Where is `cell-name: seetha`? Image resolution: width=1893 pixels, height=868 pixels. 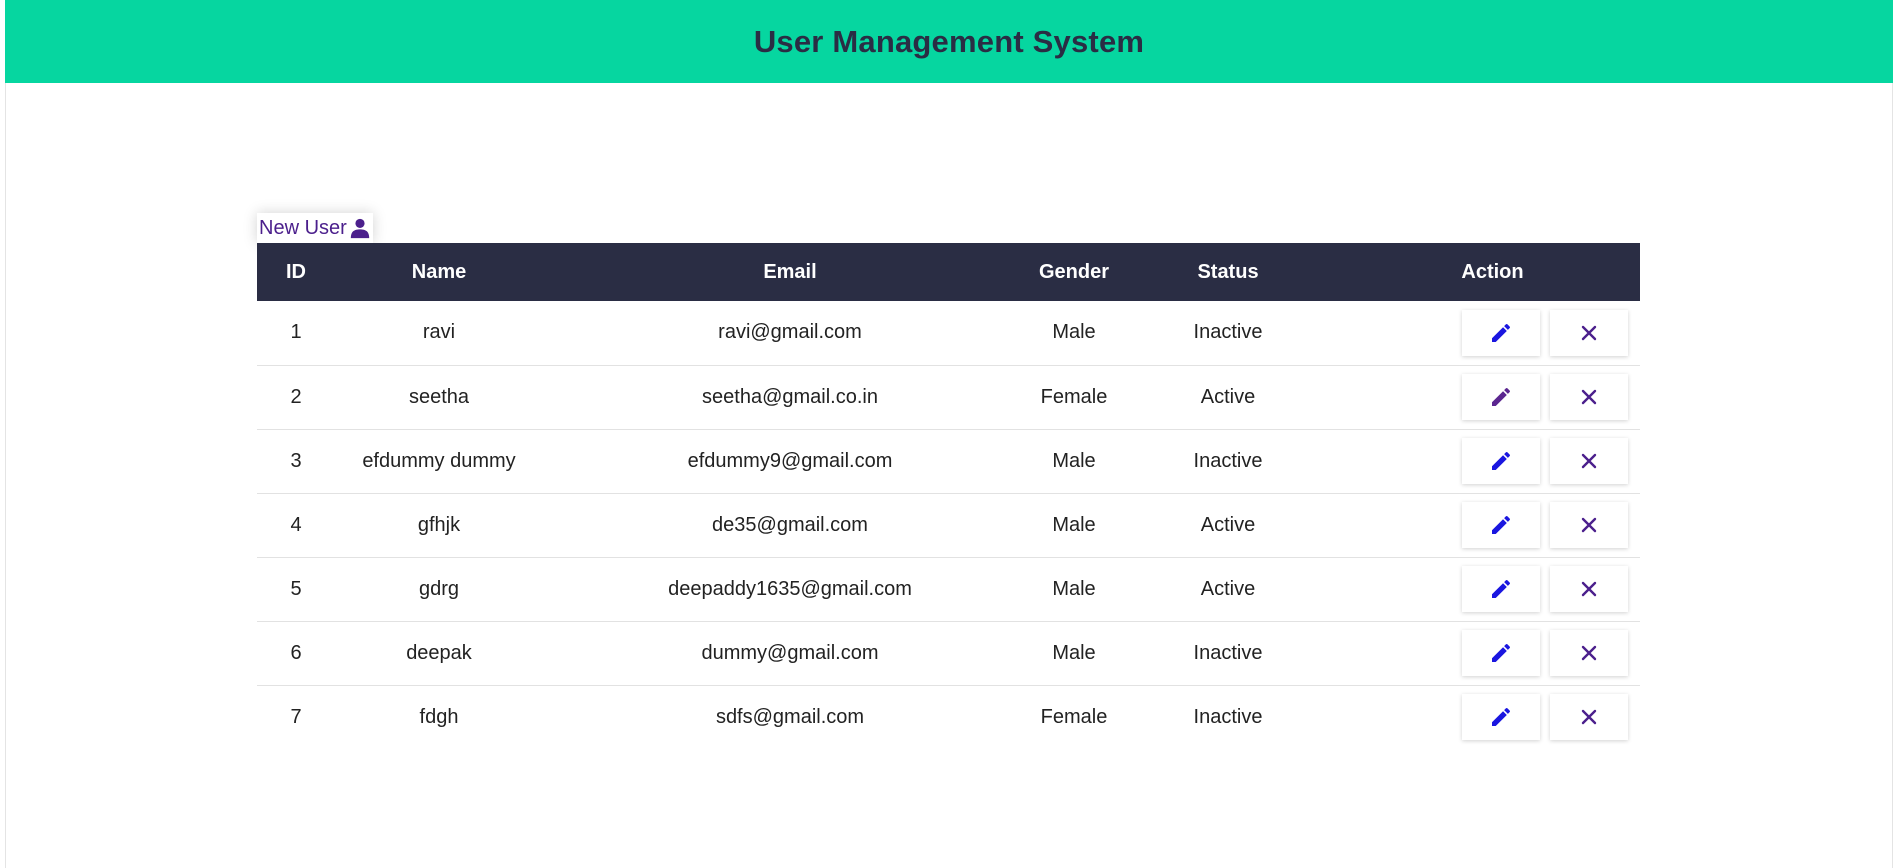 cell-name: seetha is located at coordinates (439, 396).